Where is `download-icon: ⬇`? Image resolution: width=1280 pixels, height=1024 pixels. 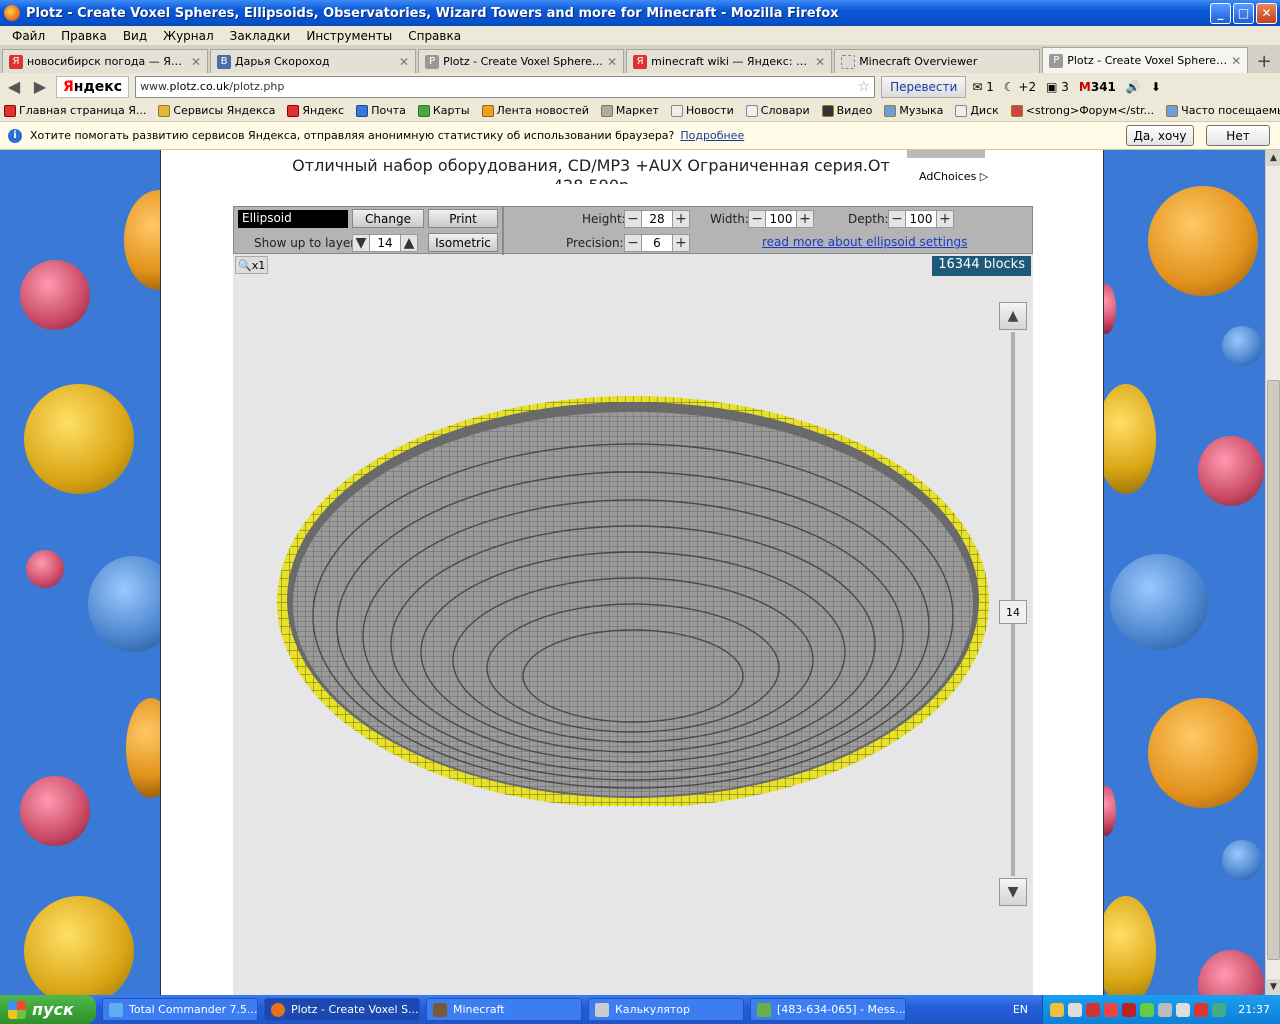
download-icon: ⬇ is located at coordinates (1156, 87).